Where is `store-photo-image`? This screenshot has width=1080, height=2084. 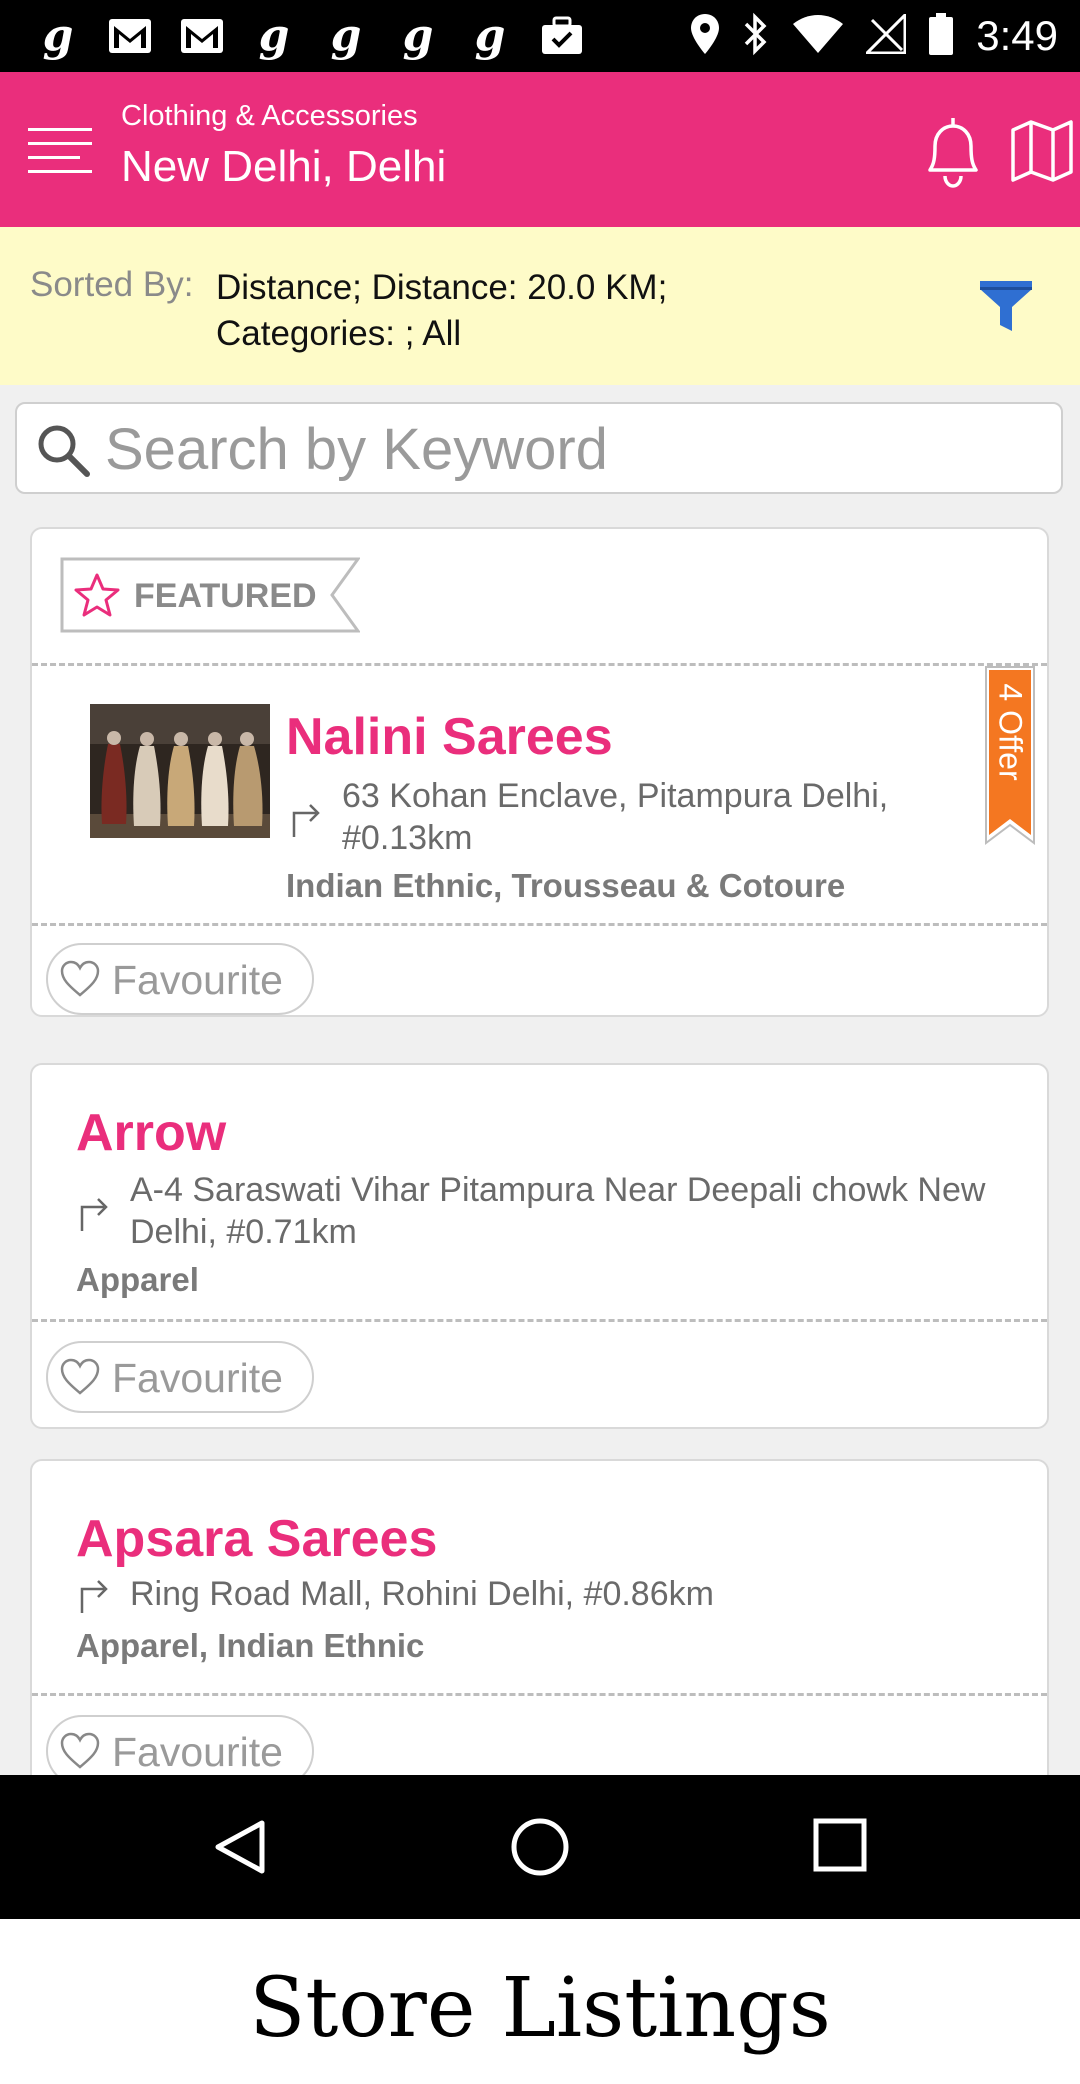 store-photo-image is located at coordinates (180, 771).